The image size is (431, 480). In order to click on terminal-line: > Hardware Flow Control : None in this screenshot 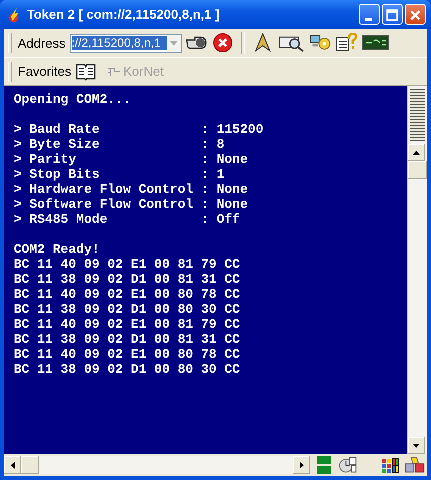, I will do `click(132, 189)`.